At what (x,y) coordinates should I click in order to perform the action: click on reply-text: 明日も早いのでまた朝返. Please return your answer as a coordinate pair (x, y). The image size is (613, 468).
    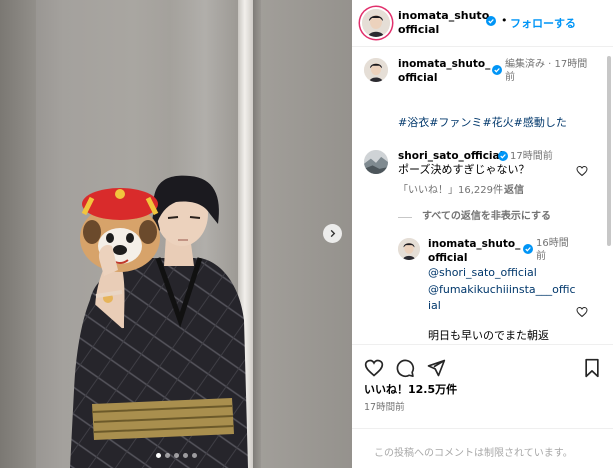
    Looking at the image, I should click on (488, 335).